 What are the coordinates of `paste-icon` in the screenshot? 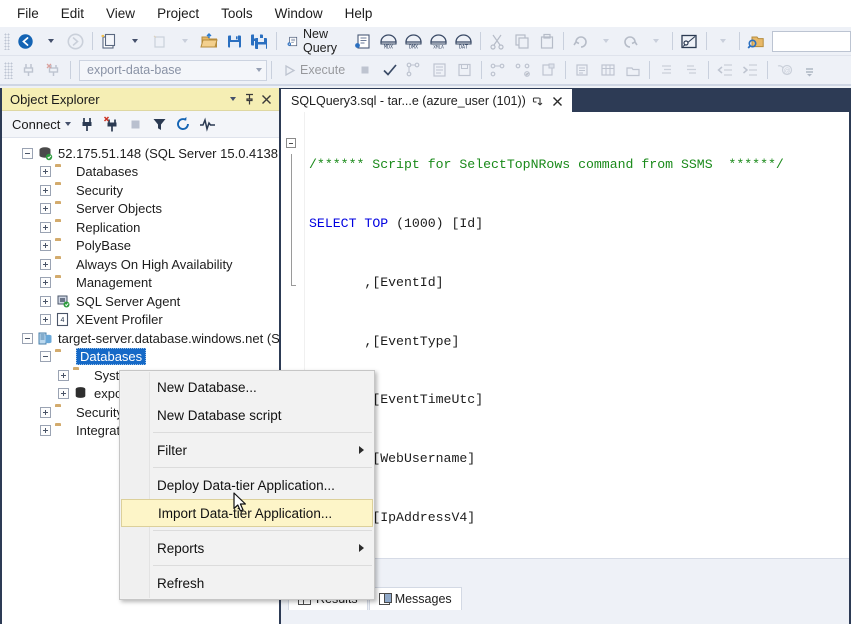 It's located at (546, 41).